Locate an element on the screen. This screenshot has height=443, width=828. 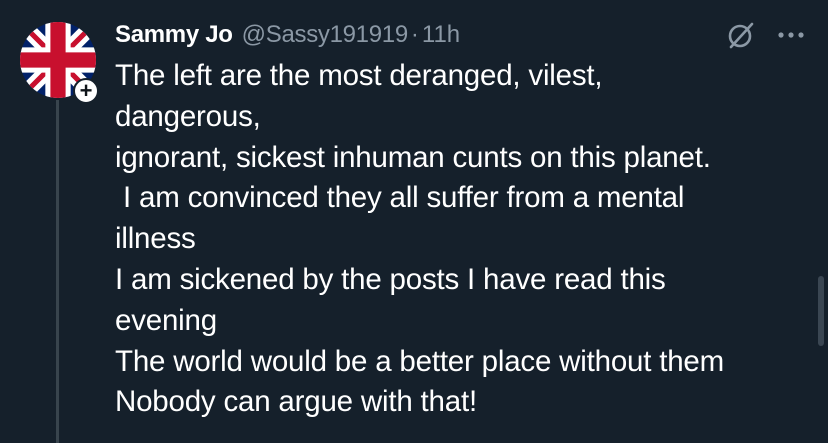
tweet-text-line: evening is located at coordinates (166, 320).